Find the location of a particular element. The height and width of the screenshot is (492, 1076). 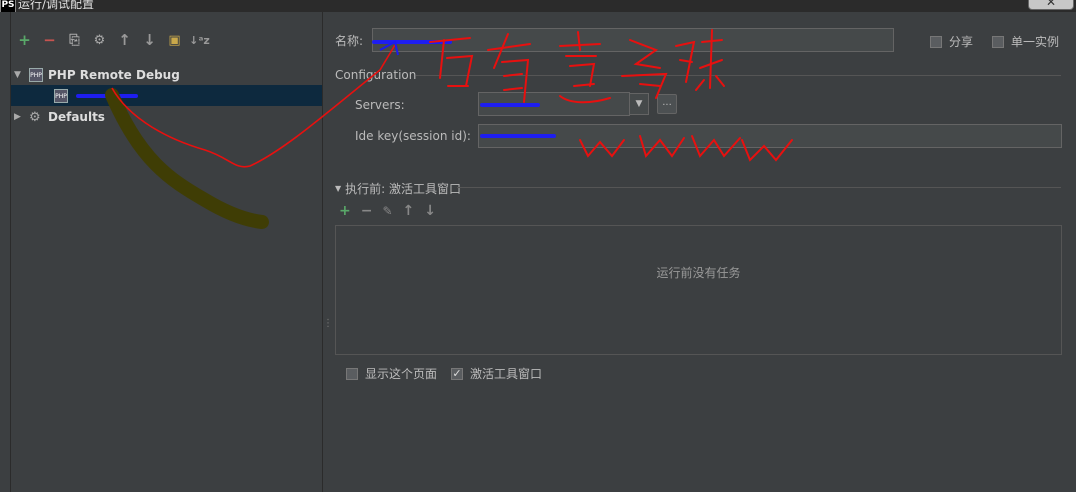

configuration-section-label: Configuration is located at coordinates (376, 75).